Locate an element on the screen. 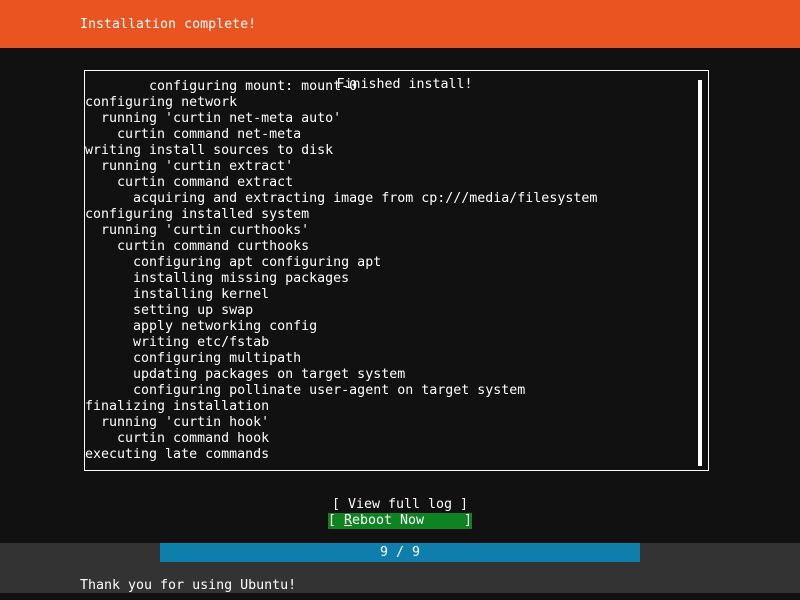 This screenshot has height=600, width=800. log-line: running 'curtin hook' is located at coordinates (177, 422).